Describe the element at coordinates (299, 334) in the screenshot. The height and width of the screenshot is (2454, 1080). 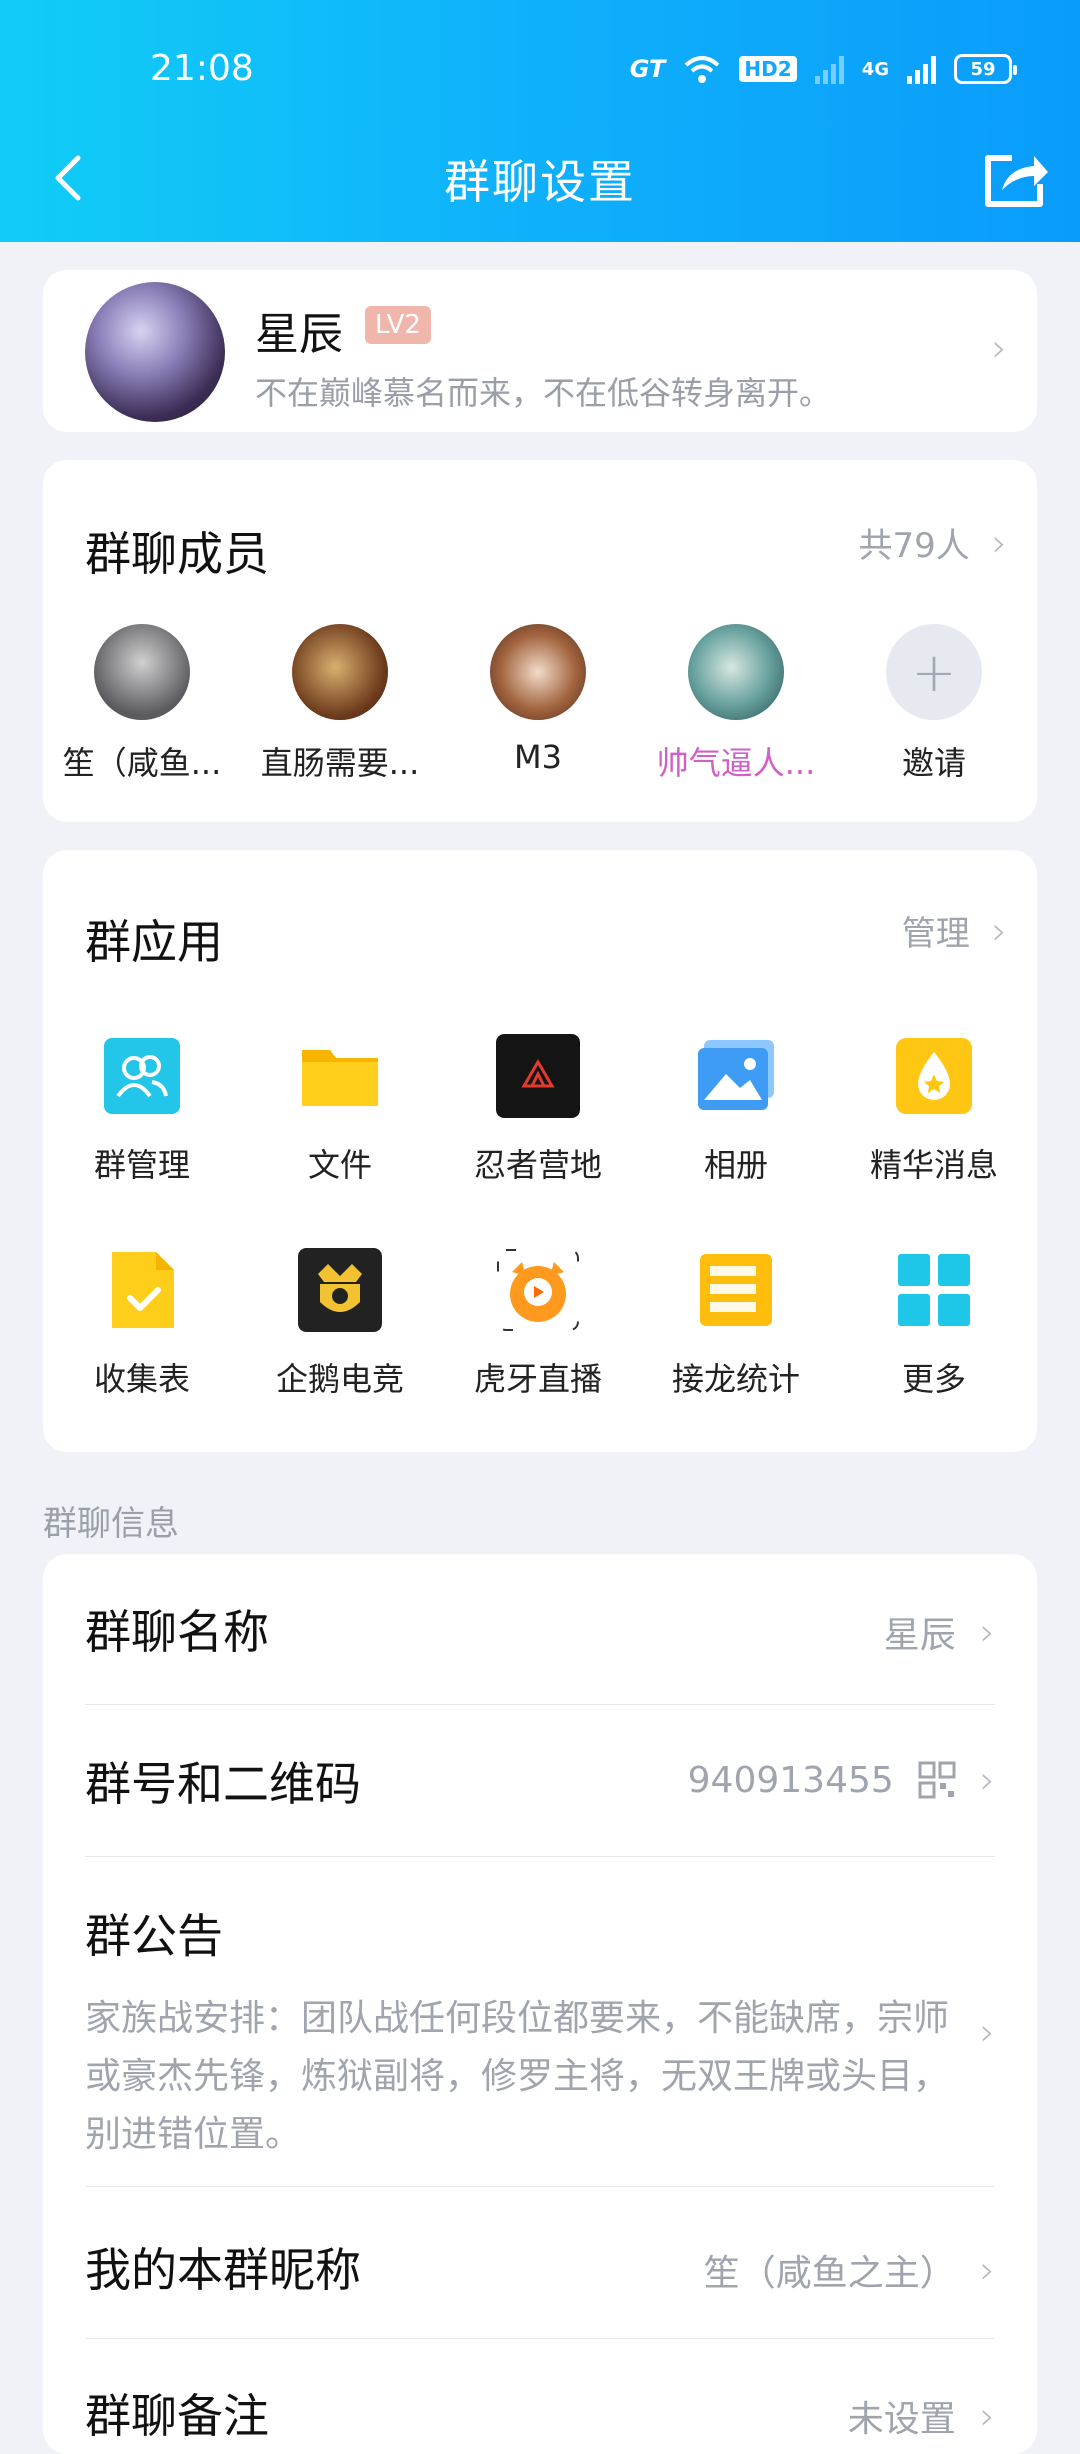
I see `group-name-title: 星辰` at that location.